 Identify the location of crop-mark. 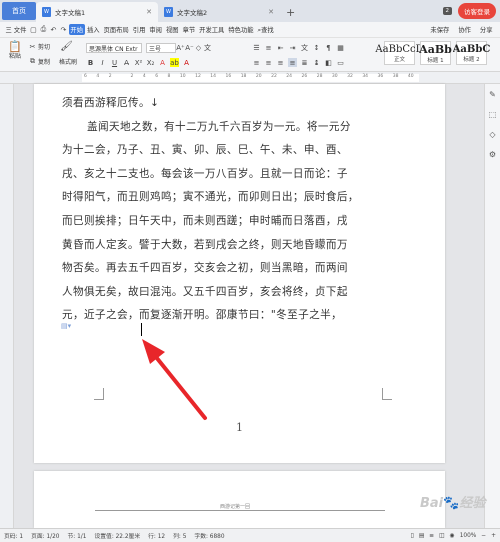
(99, 394).